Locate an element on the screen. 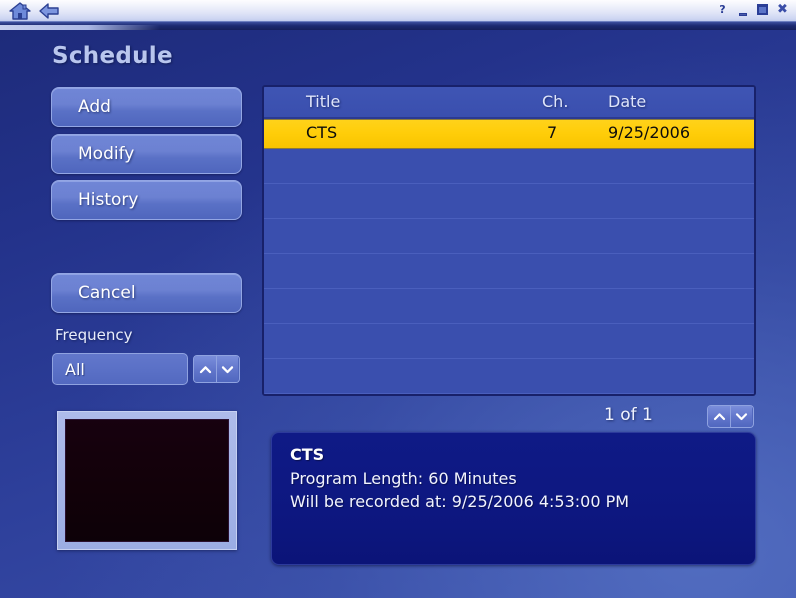 Image resolution: width=796 pixels, height=598 pixels. table-row: CTS 7 9/25/2006 is located at coordinates (509, 134).